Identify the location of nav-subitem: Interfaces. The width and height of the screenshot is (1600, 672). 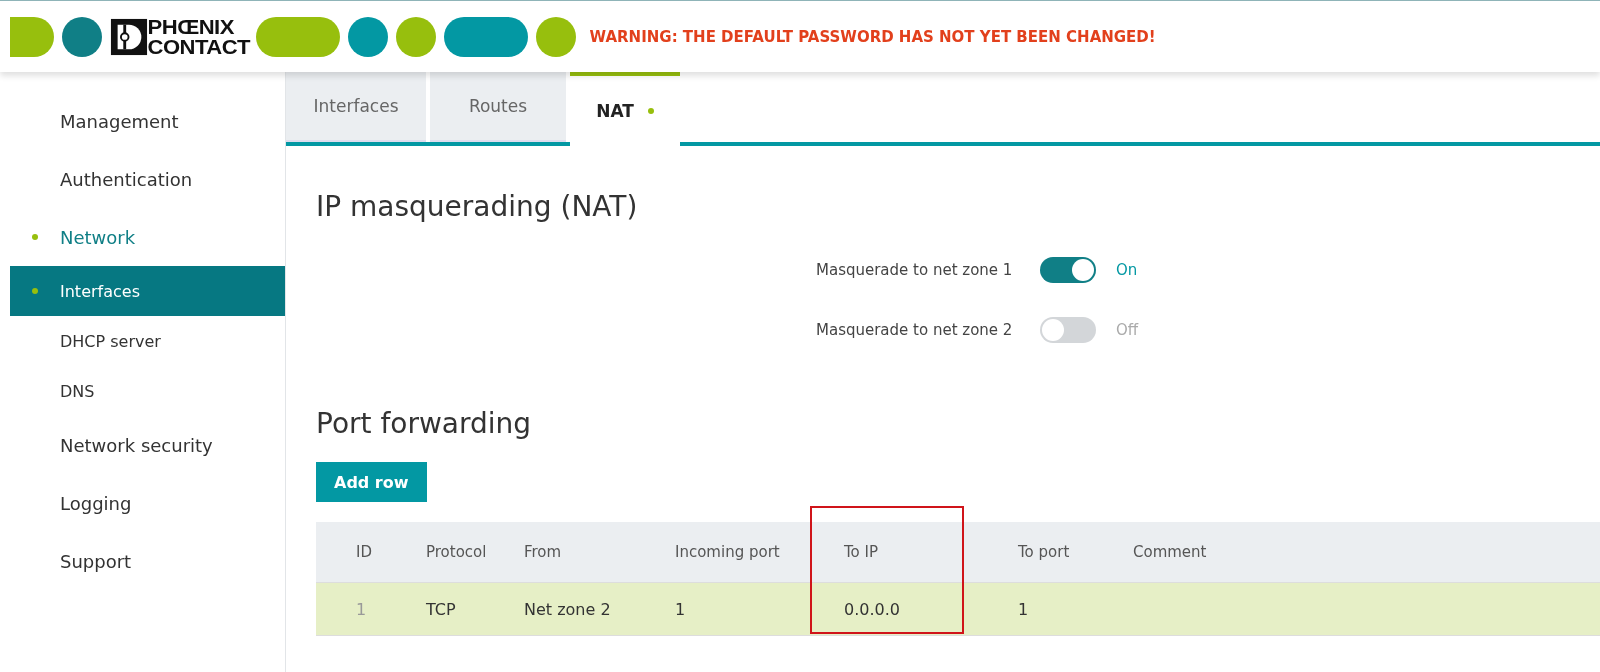
(147, 291).